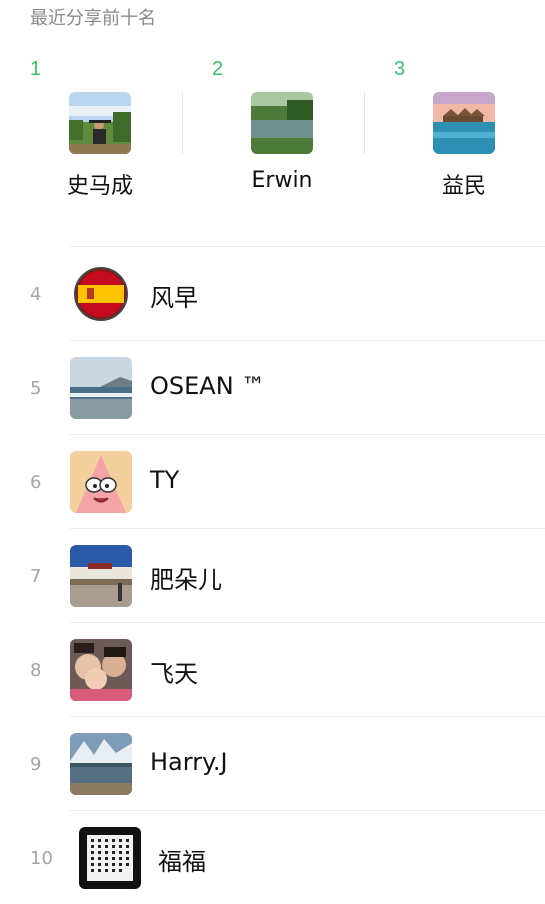 The height and width of the screenshot is (904, 545). What do you see at coordinates (272, 669) in the screenshot?
I see `list-item: 8 飞天` at bounding box center [272, 669].